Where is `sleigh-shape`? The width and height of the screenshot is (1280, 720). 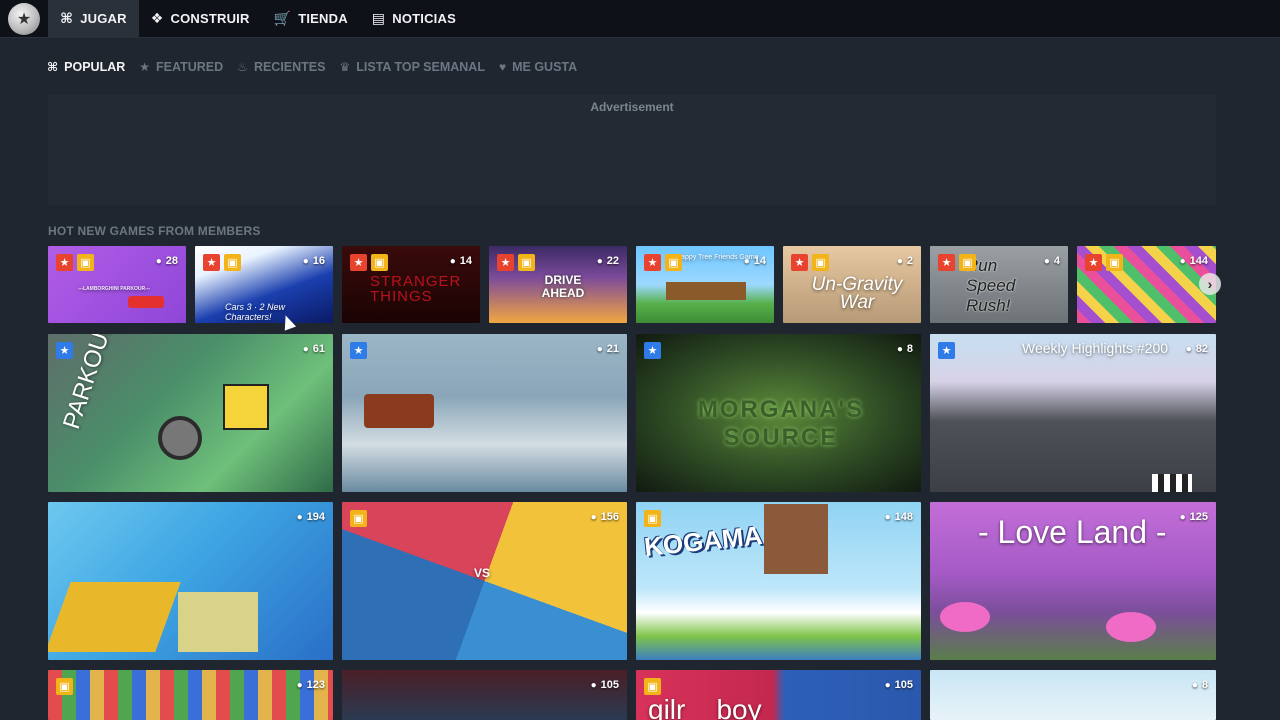
sleigh-shape is located at coordinates (399, 411).